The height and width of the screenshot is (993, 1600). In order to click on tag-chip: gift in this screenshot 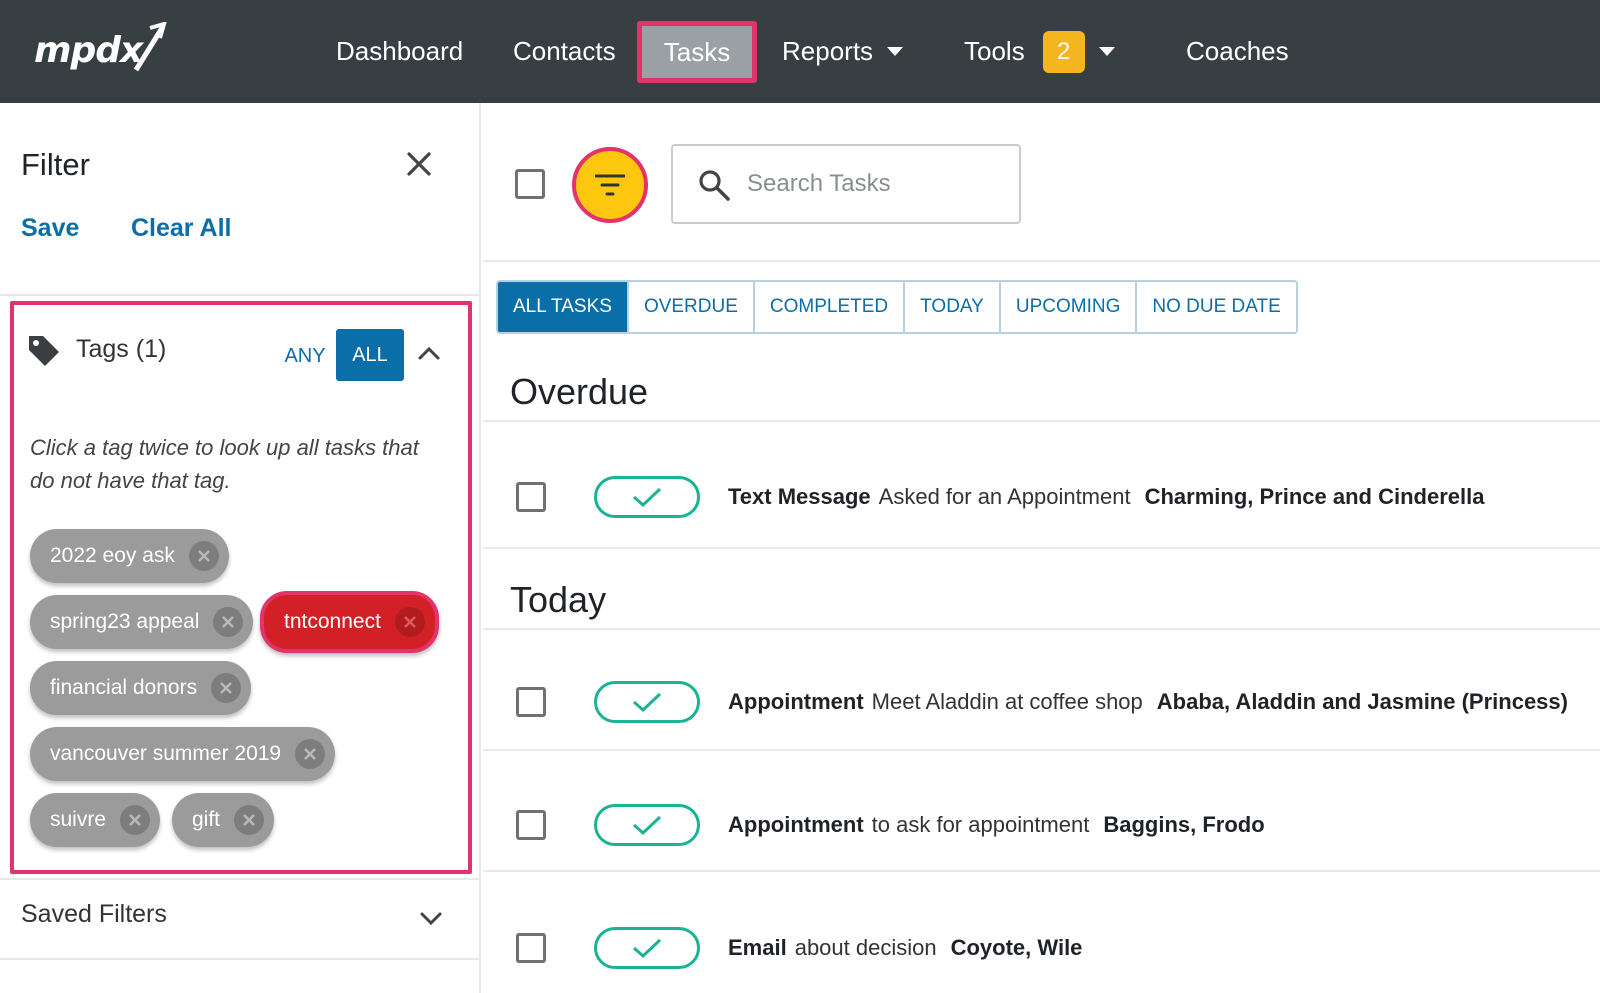, I will do `click(223, 820)`.